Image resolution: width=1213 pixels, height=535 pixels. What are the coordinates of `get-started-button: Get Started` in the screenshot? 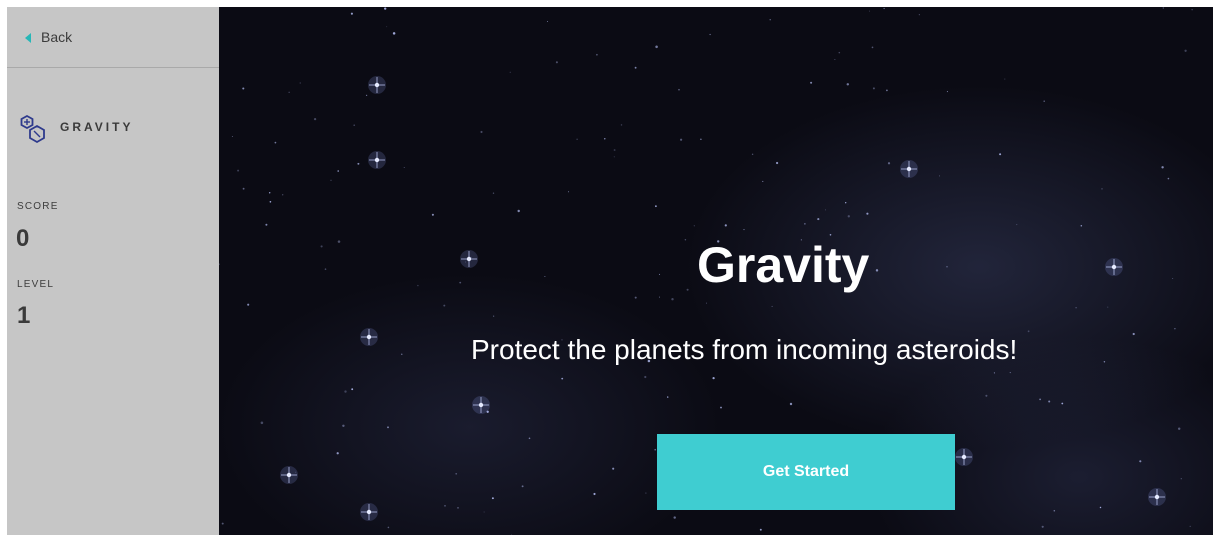 It's located at (806, 472).